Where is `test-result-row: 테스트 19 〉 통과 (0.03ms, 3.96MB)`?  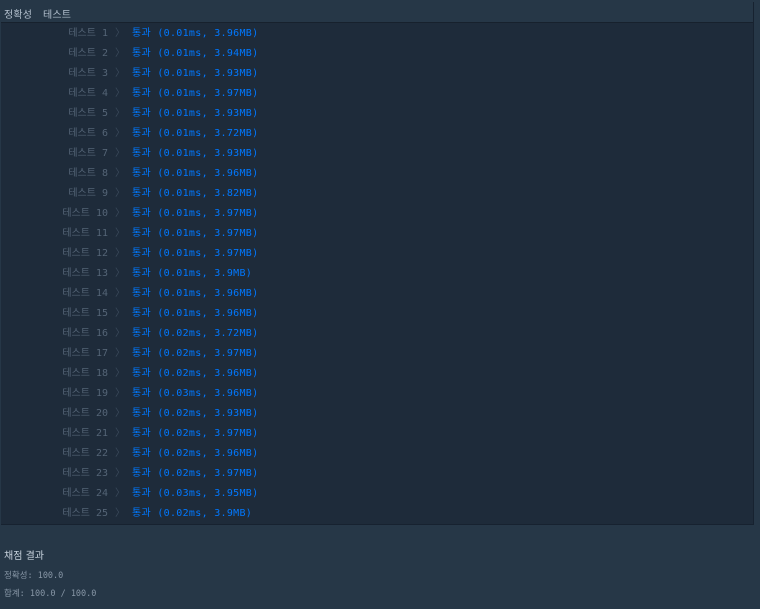
test-result-row: 테스트 19 〉 통과 (0.03ms, 3.96MB) is located at coordinates (377, 394).